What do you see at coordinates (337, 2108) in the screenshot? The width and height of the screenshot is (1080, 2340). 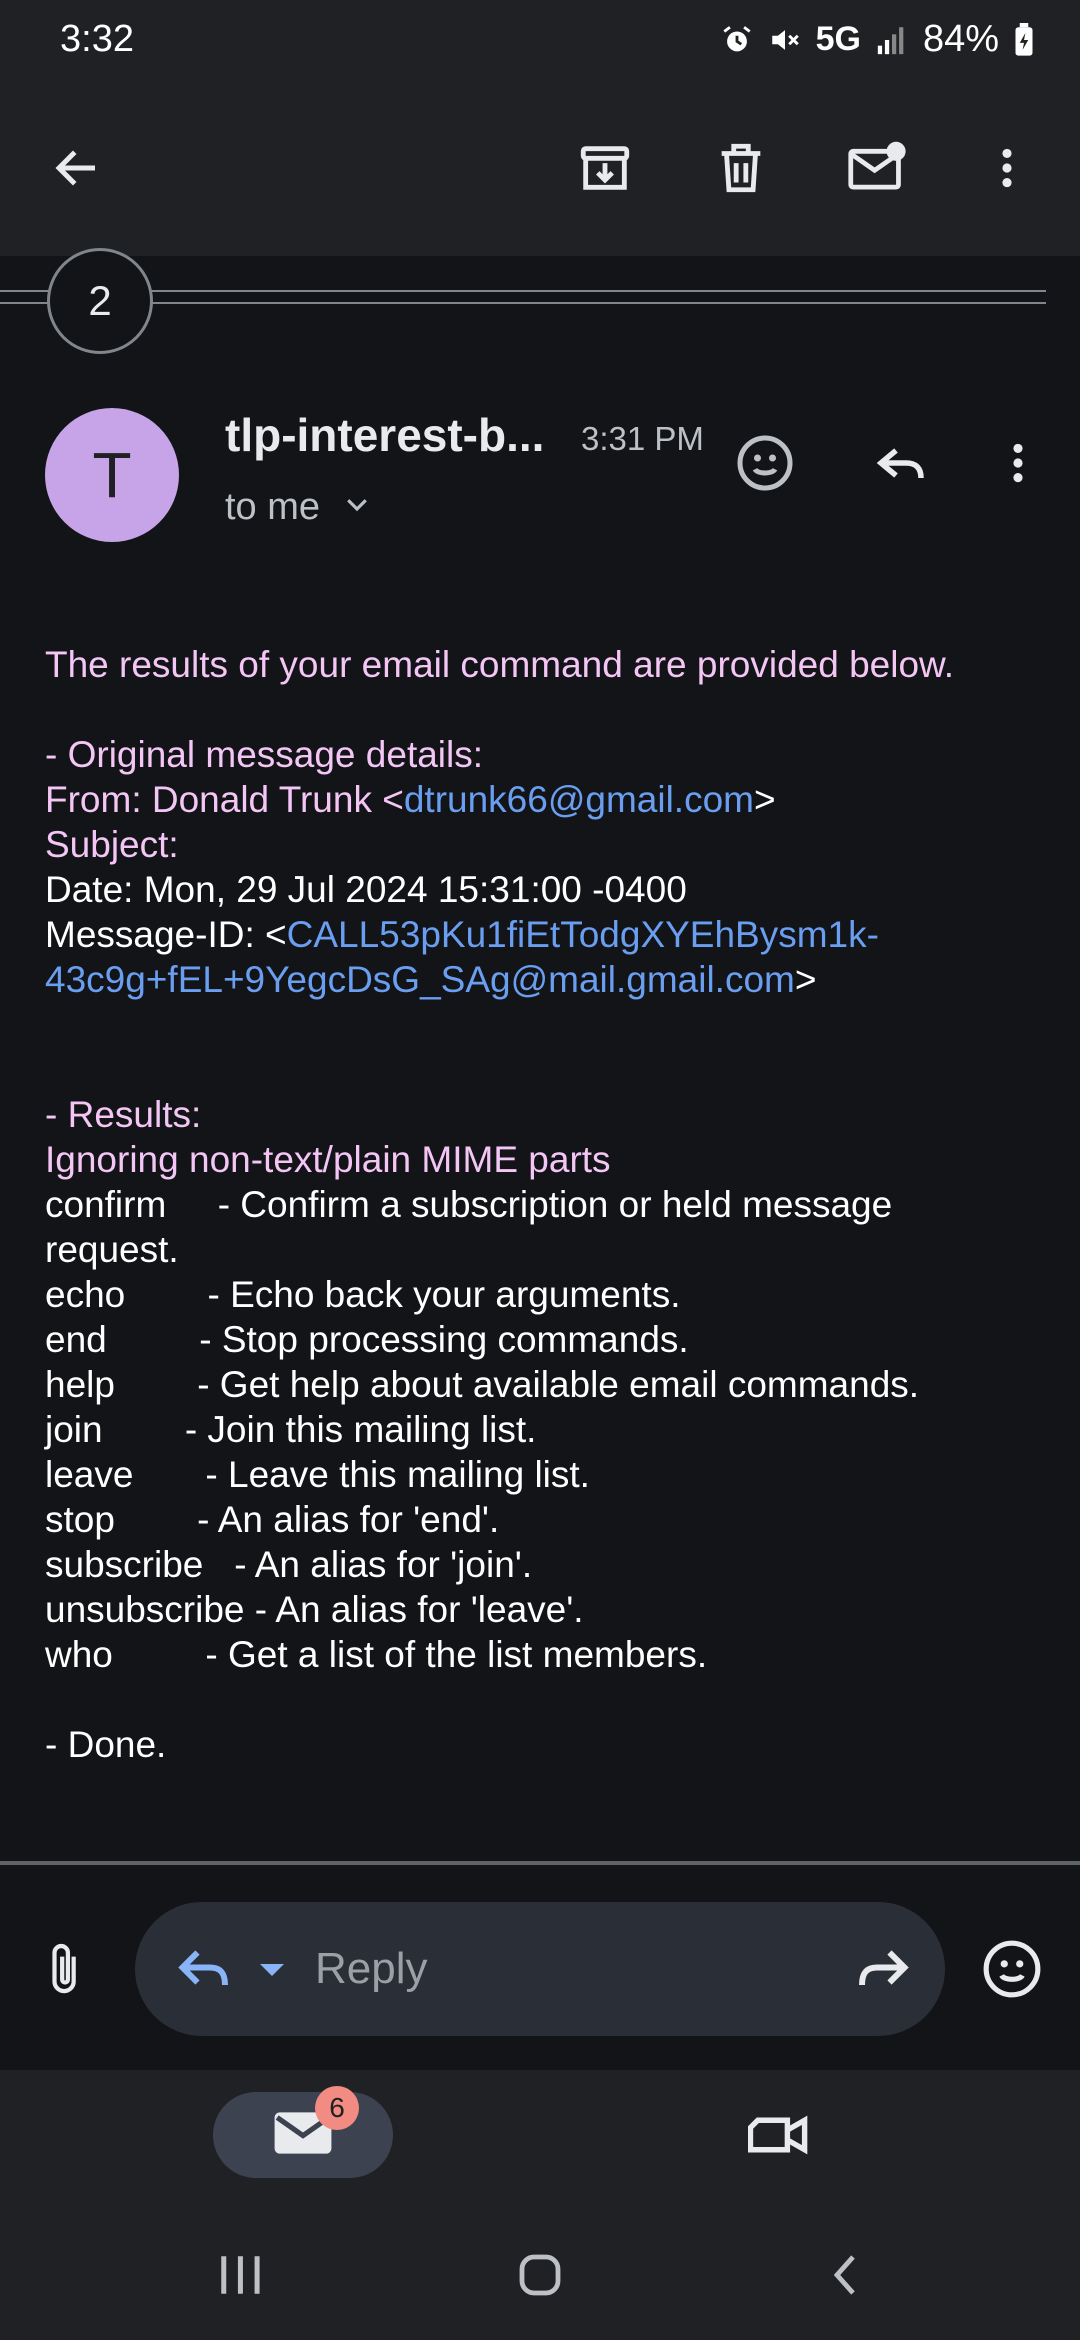 I see `mail-unread-badge: 6` at bounding box center [337, 2108].